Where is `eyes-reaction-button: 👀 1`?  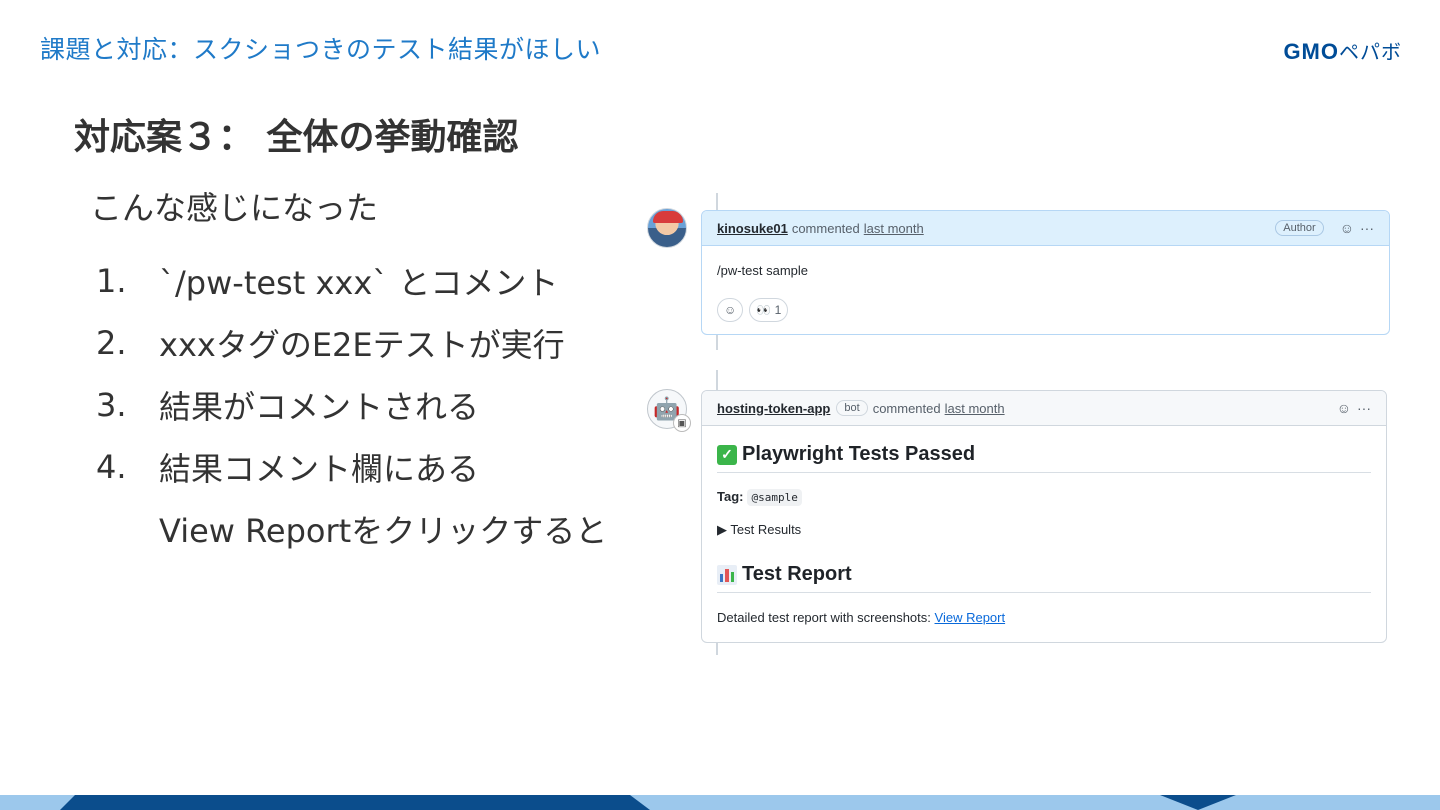 eyes-reaction-button: 👀 1 is located at coordinates (769, 310).